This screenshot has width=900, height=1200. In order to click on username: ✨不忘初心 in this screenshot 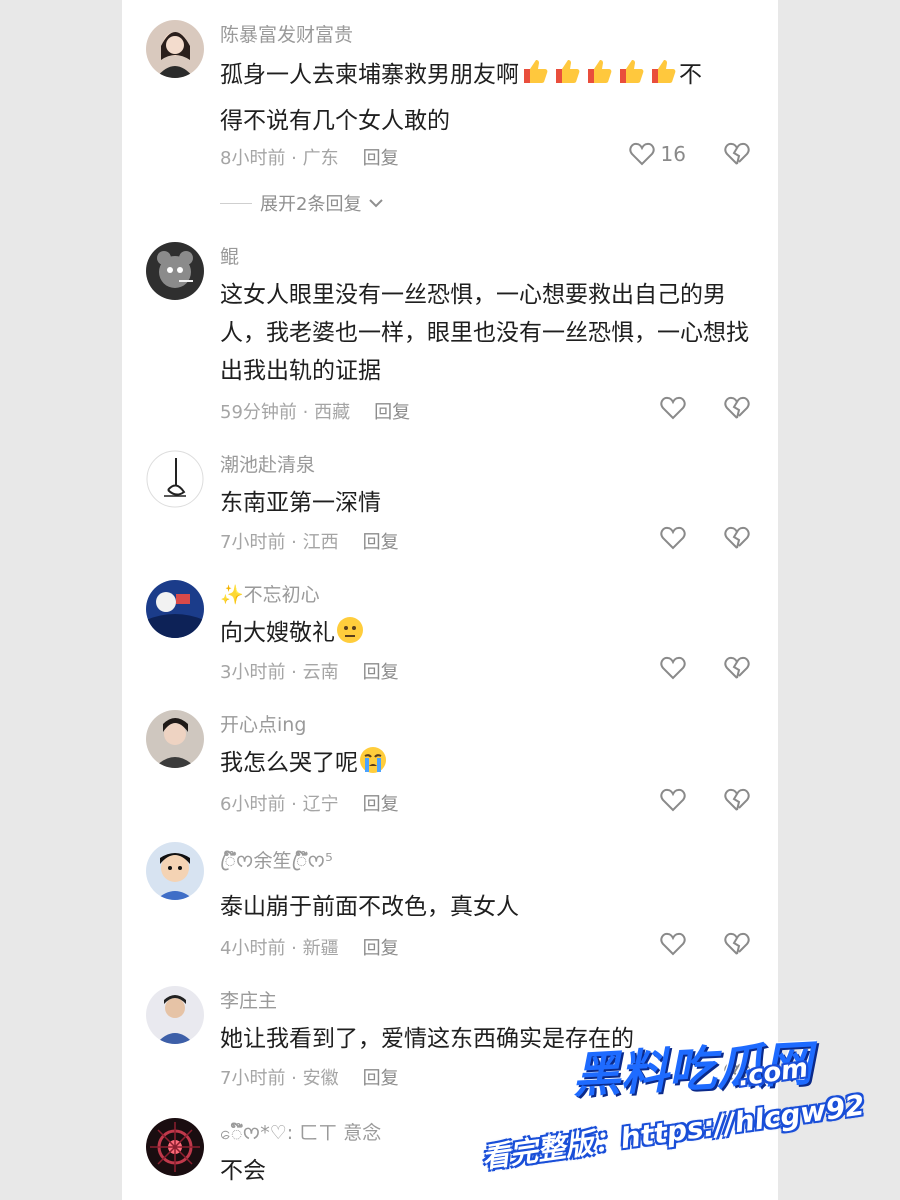, I will do `click(270, 593)`.